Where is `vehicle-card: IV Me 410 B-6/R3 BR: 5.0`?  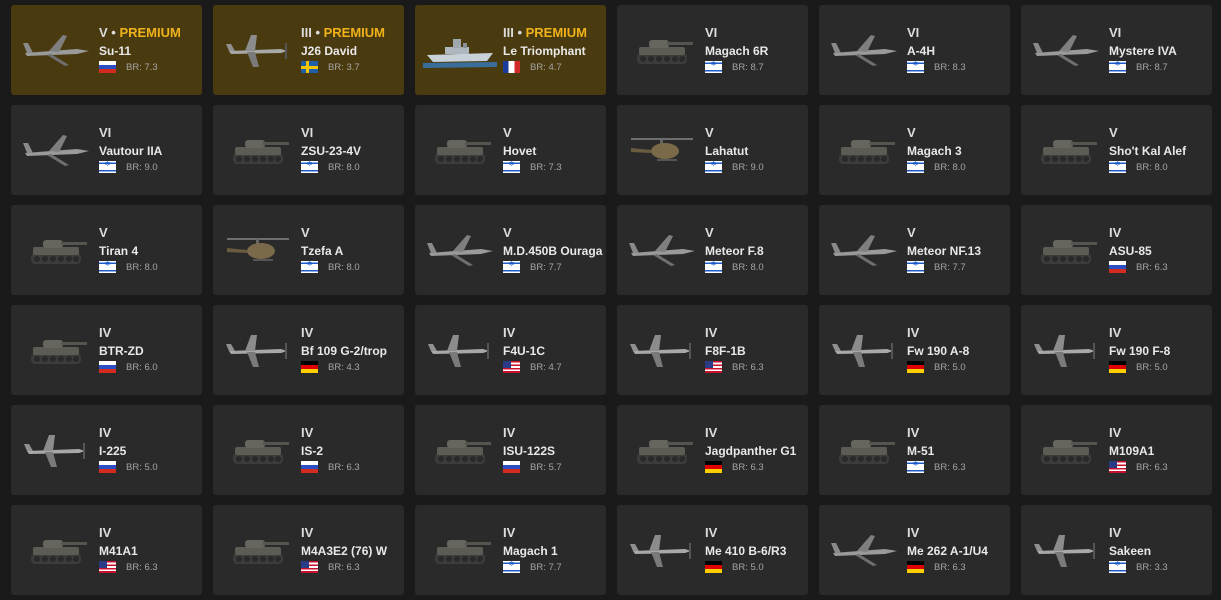
vehicle-card: IV Me 410 B-6/R3 BR: 5.0 is located at coordinates (712, 550).